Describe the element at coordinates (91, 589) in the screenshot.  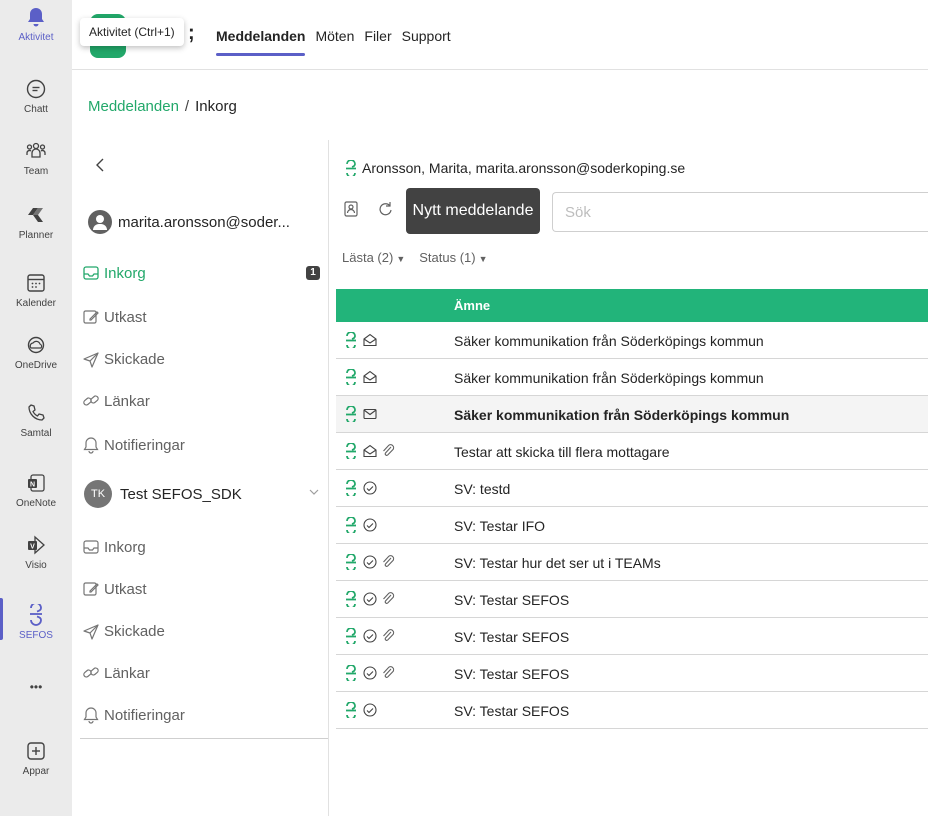
I see `draft-icon` at that location.